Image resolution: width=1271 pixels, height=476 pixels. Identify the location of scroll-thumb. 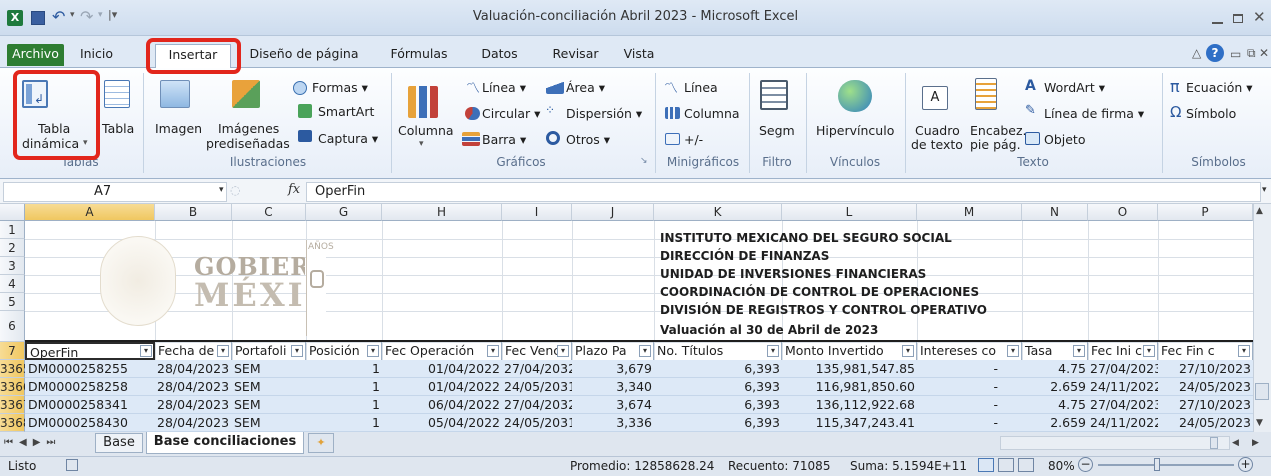
(1262, 391).